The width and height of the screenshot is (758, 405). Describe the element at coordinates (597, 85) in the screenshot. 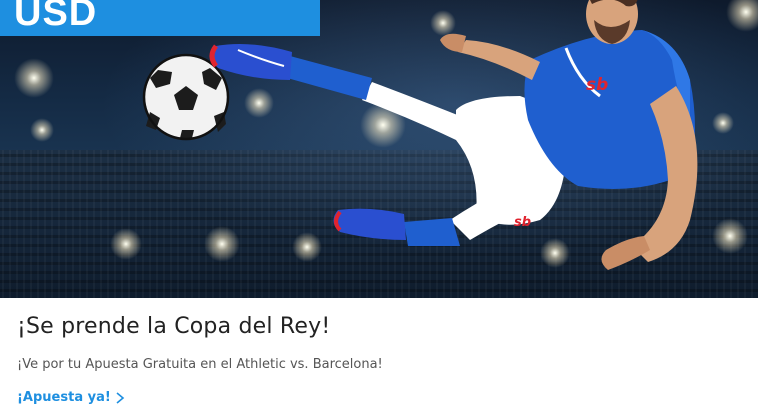

I see `jersey-logo: sb` at that location.